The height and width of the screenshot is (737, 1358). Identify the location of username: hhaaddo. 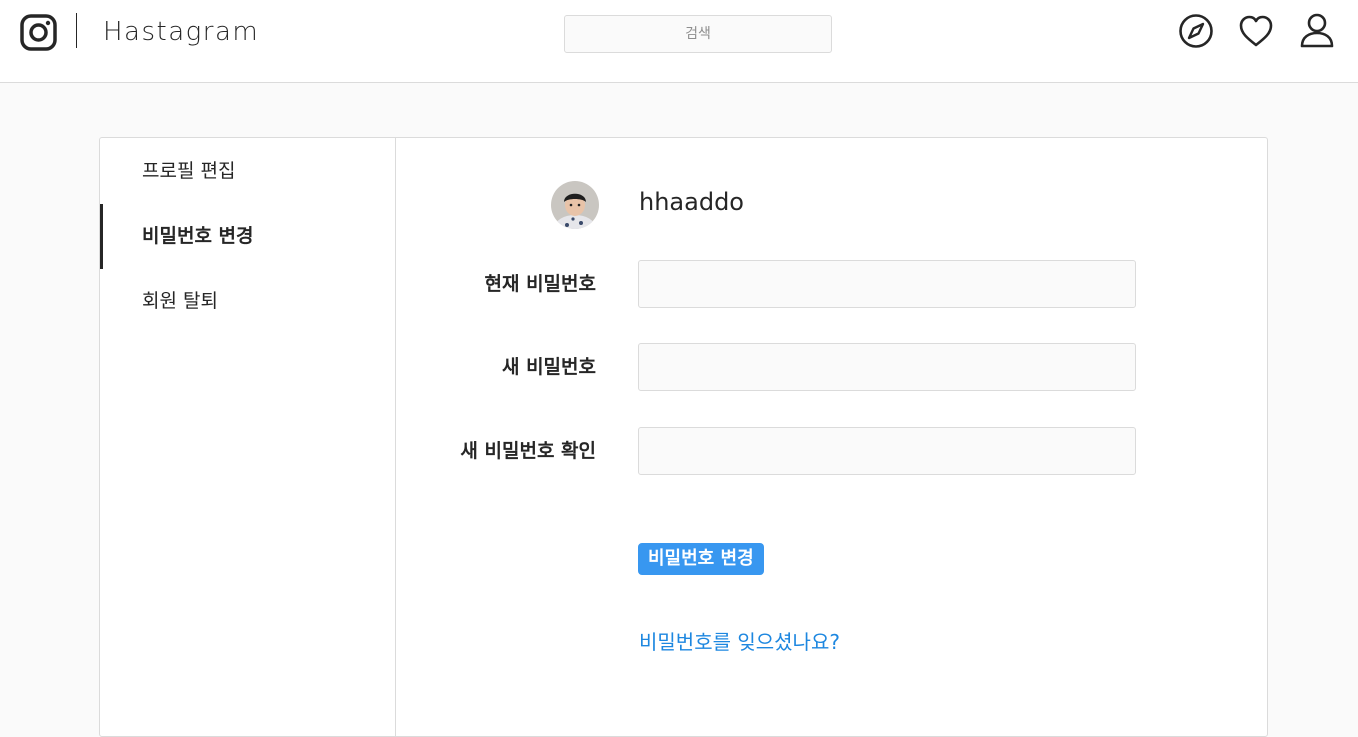
(691, 202).